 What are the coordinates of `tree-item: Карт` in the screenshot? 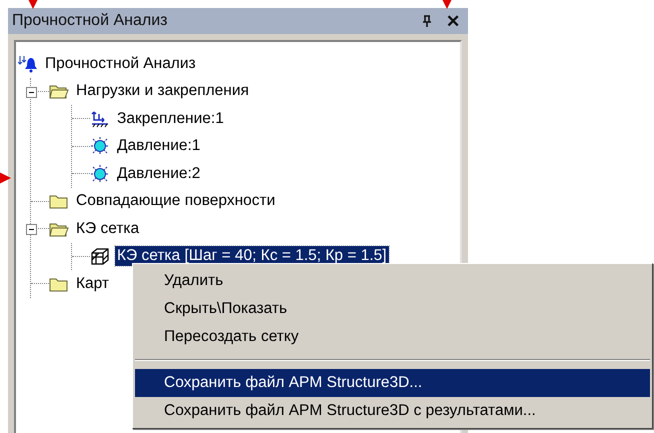 It's located at (93, 284).